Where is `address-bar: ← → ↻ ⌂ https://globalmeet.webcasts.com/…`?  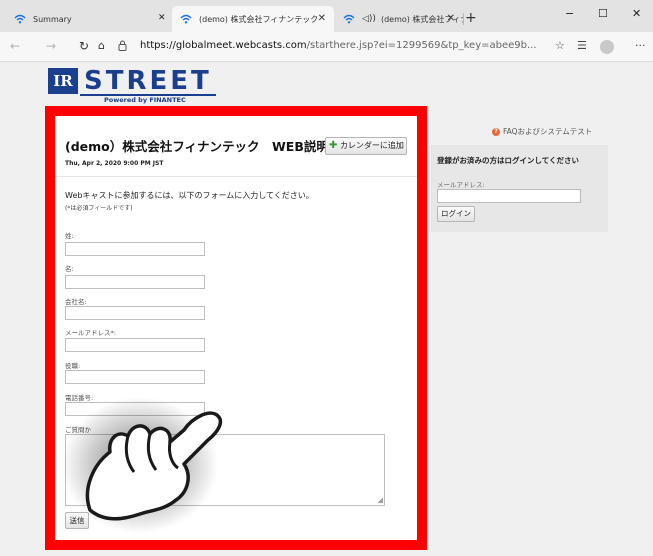
address-bar: ← → ↻ ⌂ https://globalmeet.webcasts.com/… is located at coordinates (326, 47).